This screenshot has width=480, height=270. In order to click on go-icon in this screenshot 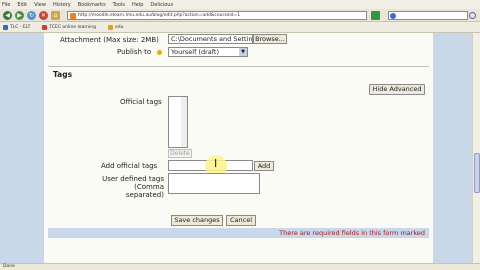, I will do `click(375, 15)`.